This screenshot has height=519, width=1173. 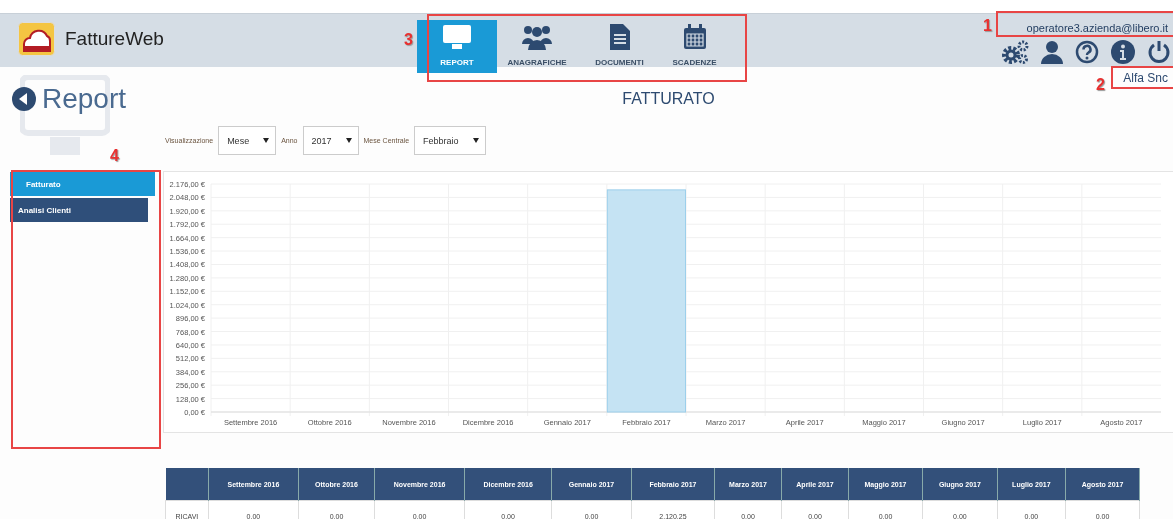 What do you see at coordinates (114, 39) in the screenshot?
I see `app-name: FattureWeb` at bounding box center [114, 39].